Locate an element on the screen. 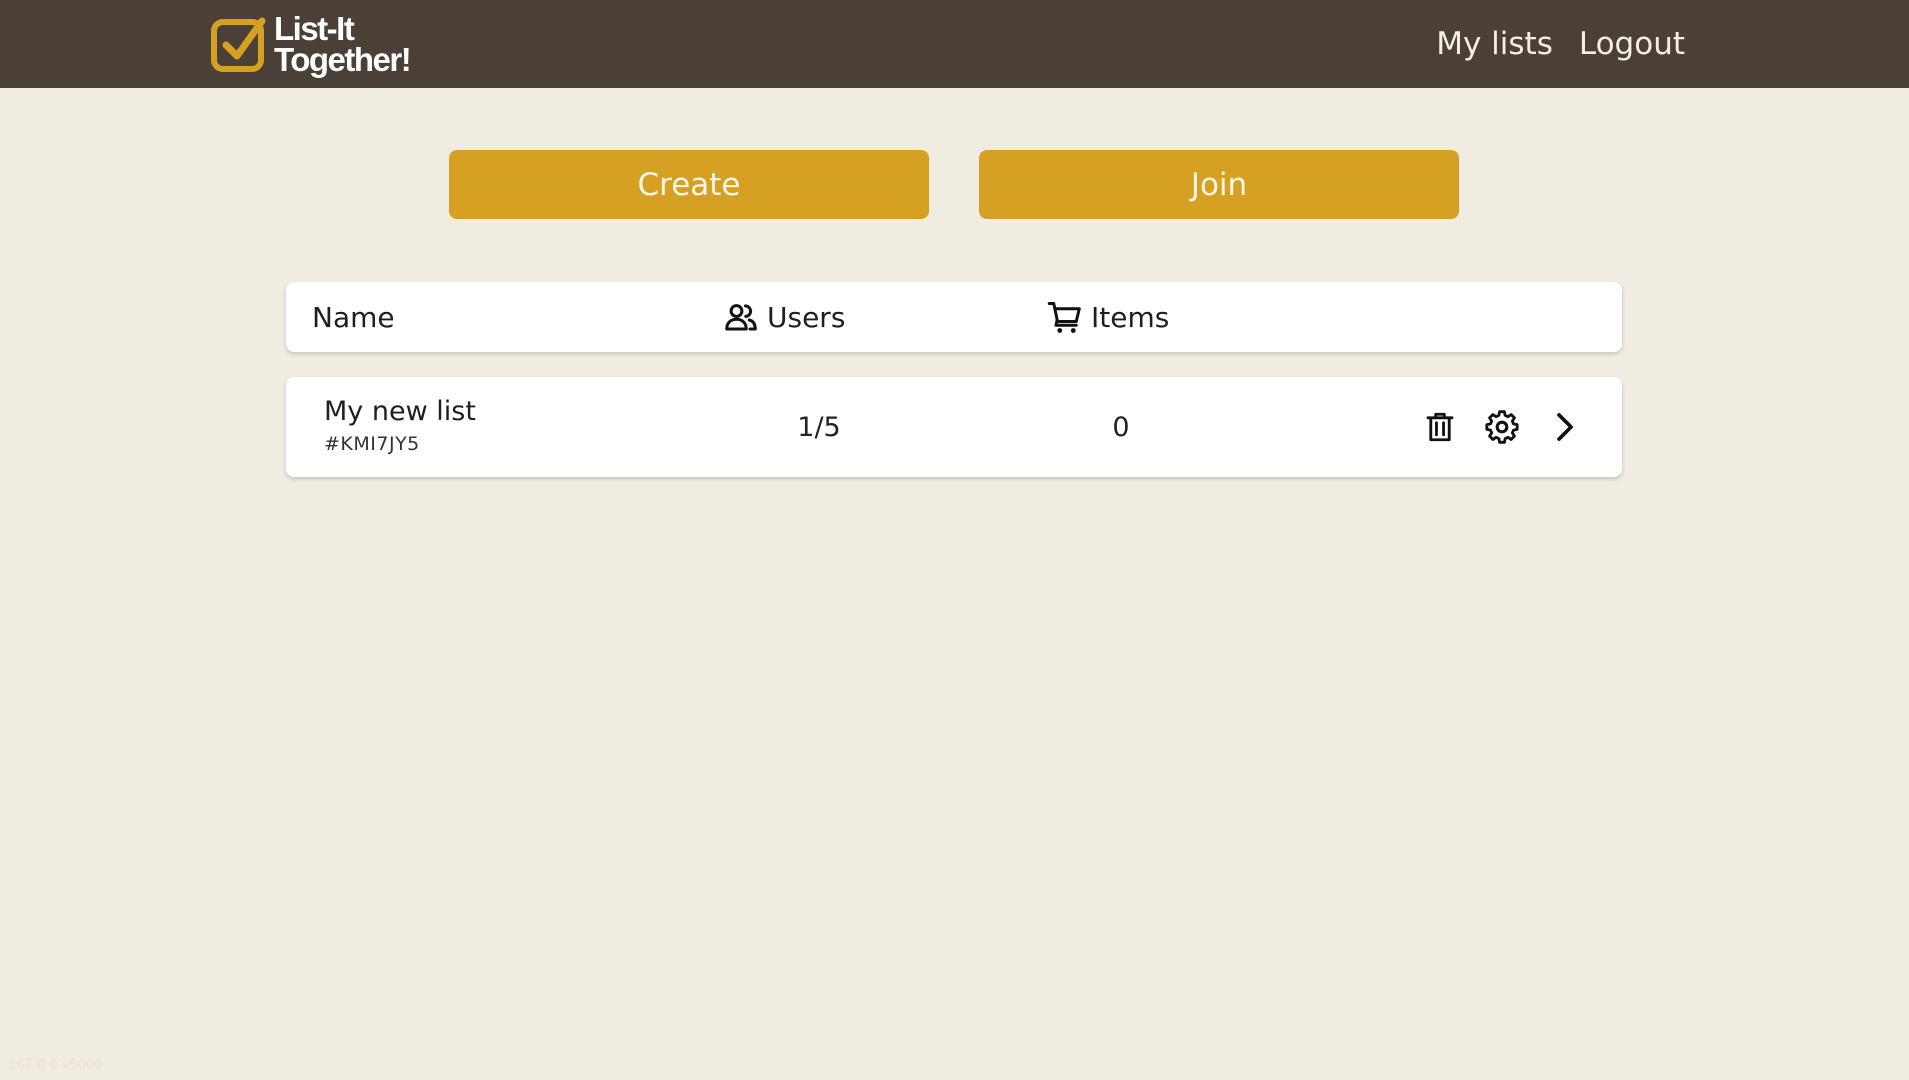  column-header-items-label: Items is located at coordinates (1130, 317).